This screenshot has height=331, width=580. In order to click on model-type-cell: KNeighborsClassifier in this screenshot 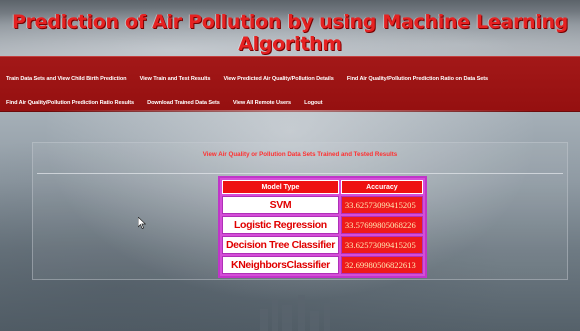, I will do `click(280, 265)`.